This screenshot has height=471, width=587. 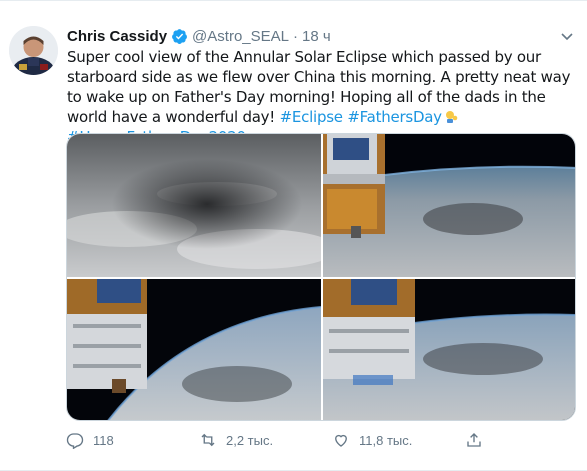 I want to click on reply-button: 118, so click(x=132, y=440).